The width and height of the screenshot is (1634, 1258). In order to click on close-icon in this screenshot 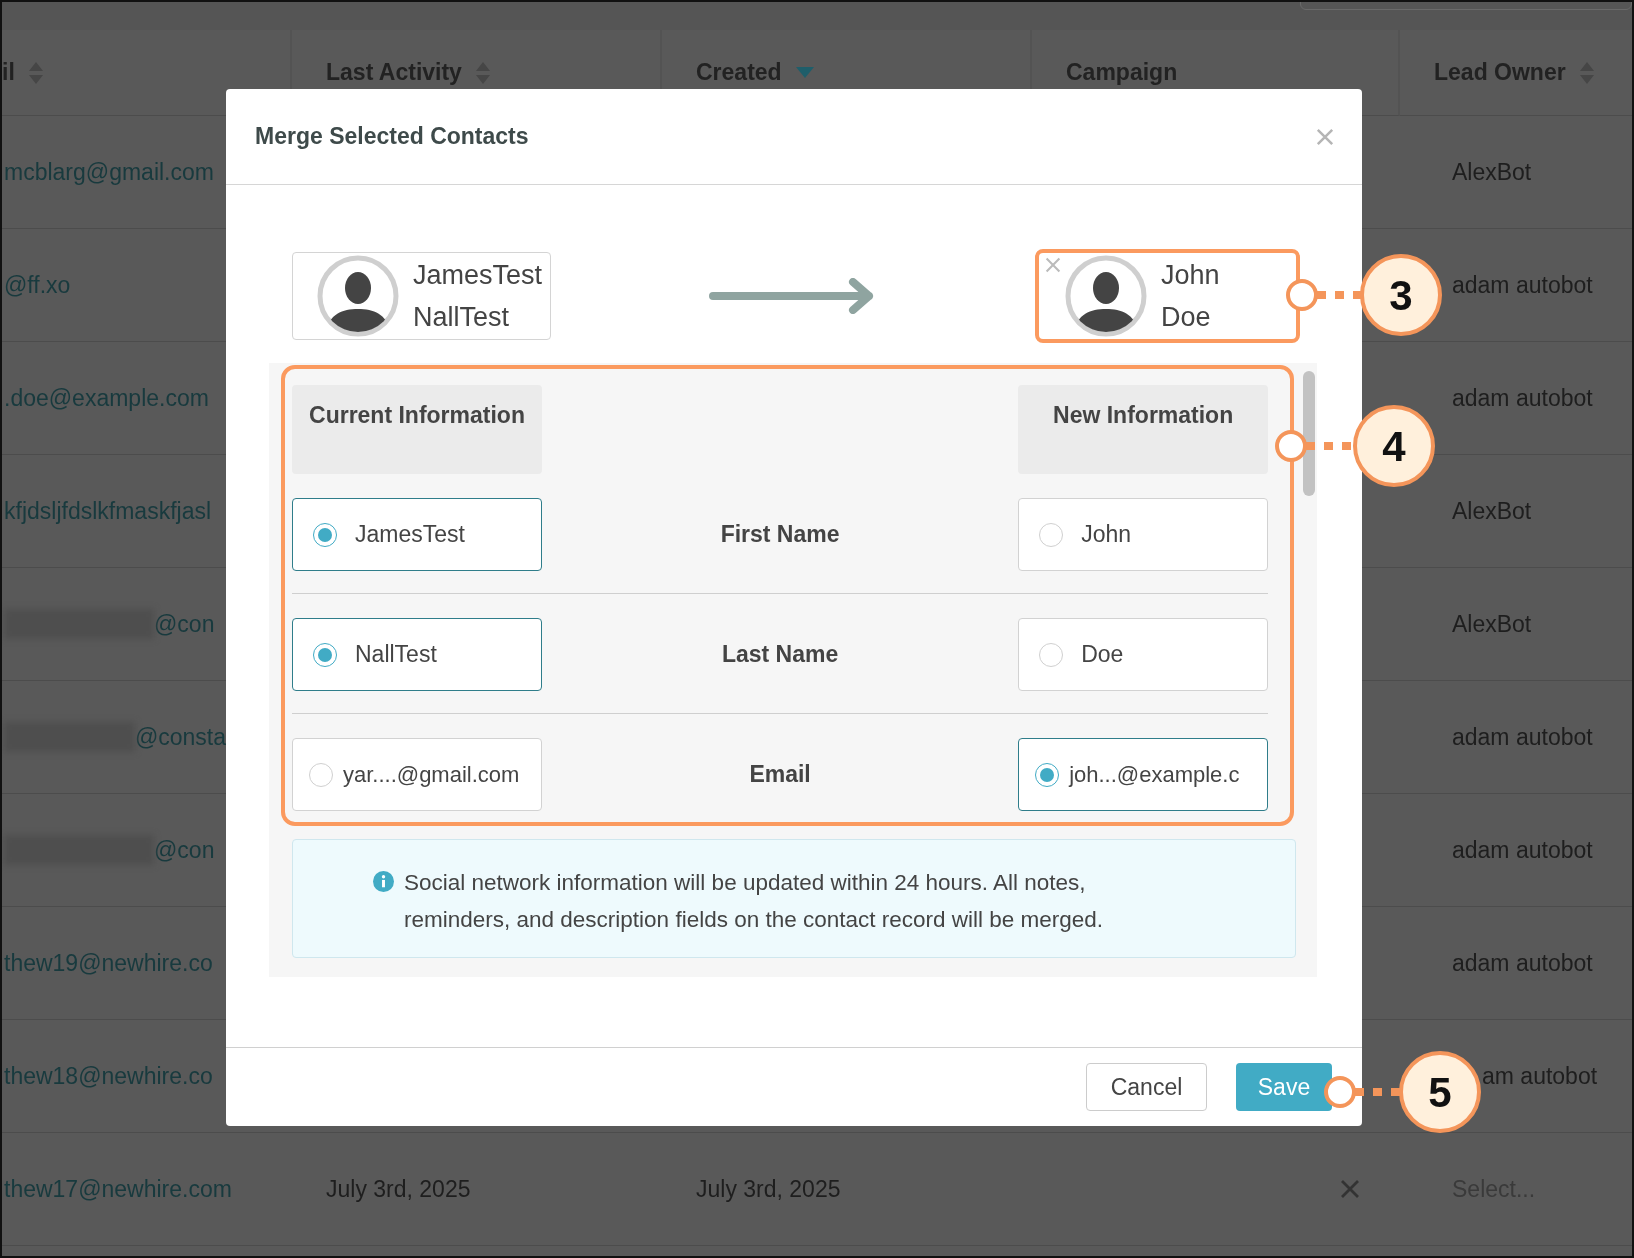, I will do `click(1325, 136)`.